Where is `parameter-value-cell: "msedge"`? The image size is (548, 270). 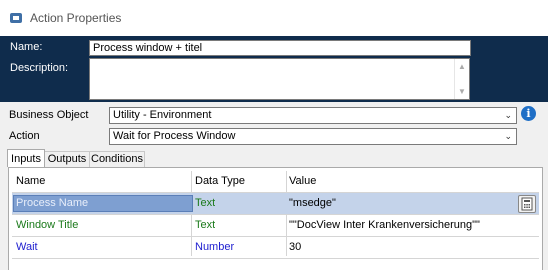
parameter-value-cell: "msedge" is located at coordinates (312, 203).